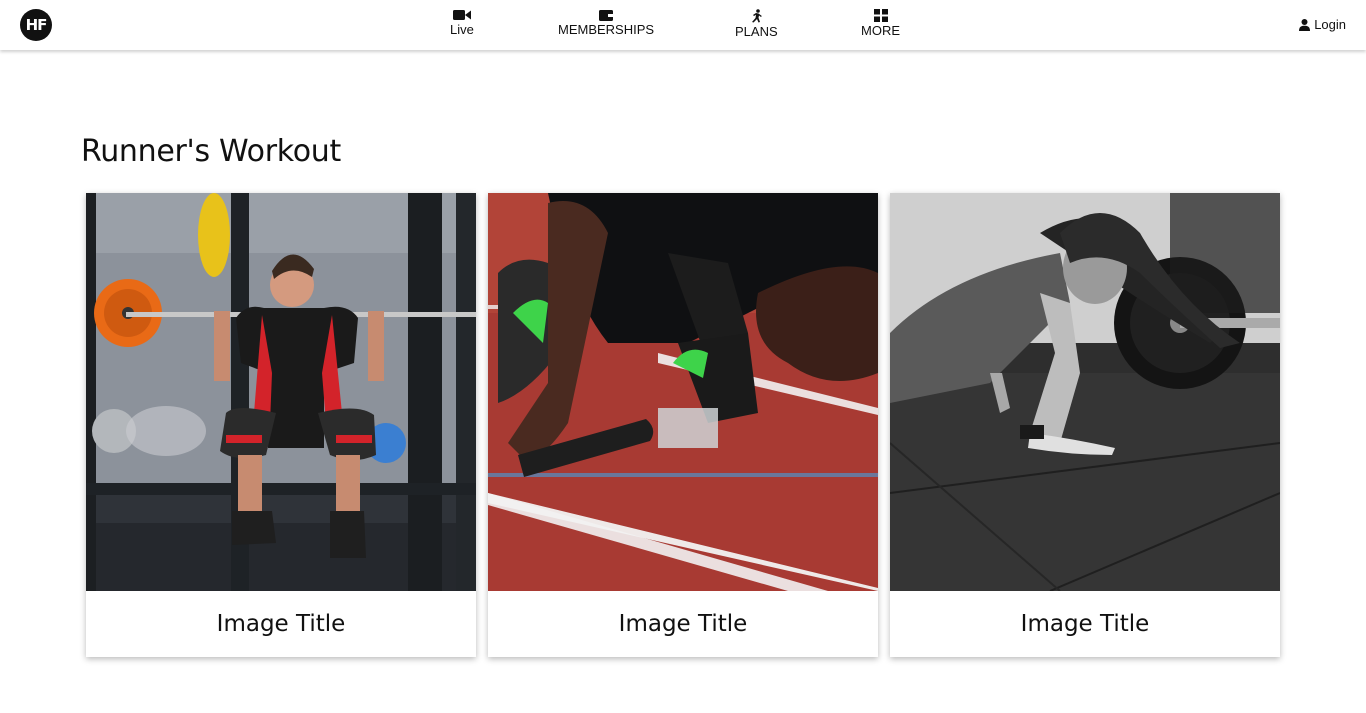 This screenshot has height=713, width=1366. I want to click on nav-label-more: MORE, so click(880, 30).